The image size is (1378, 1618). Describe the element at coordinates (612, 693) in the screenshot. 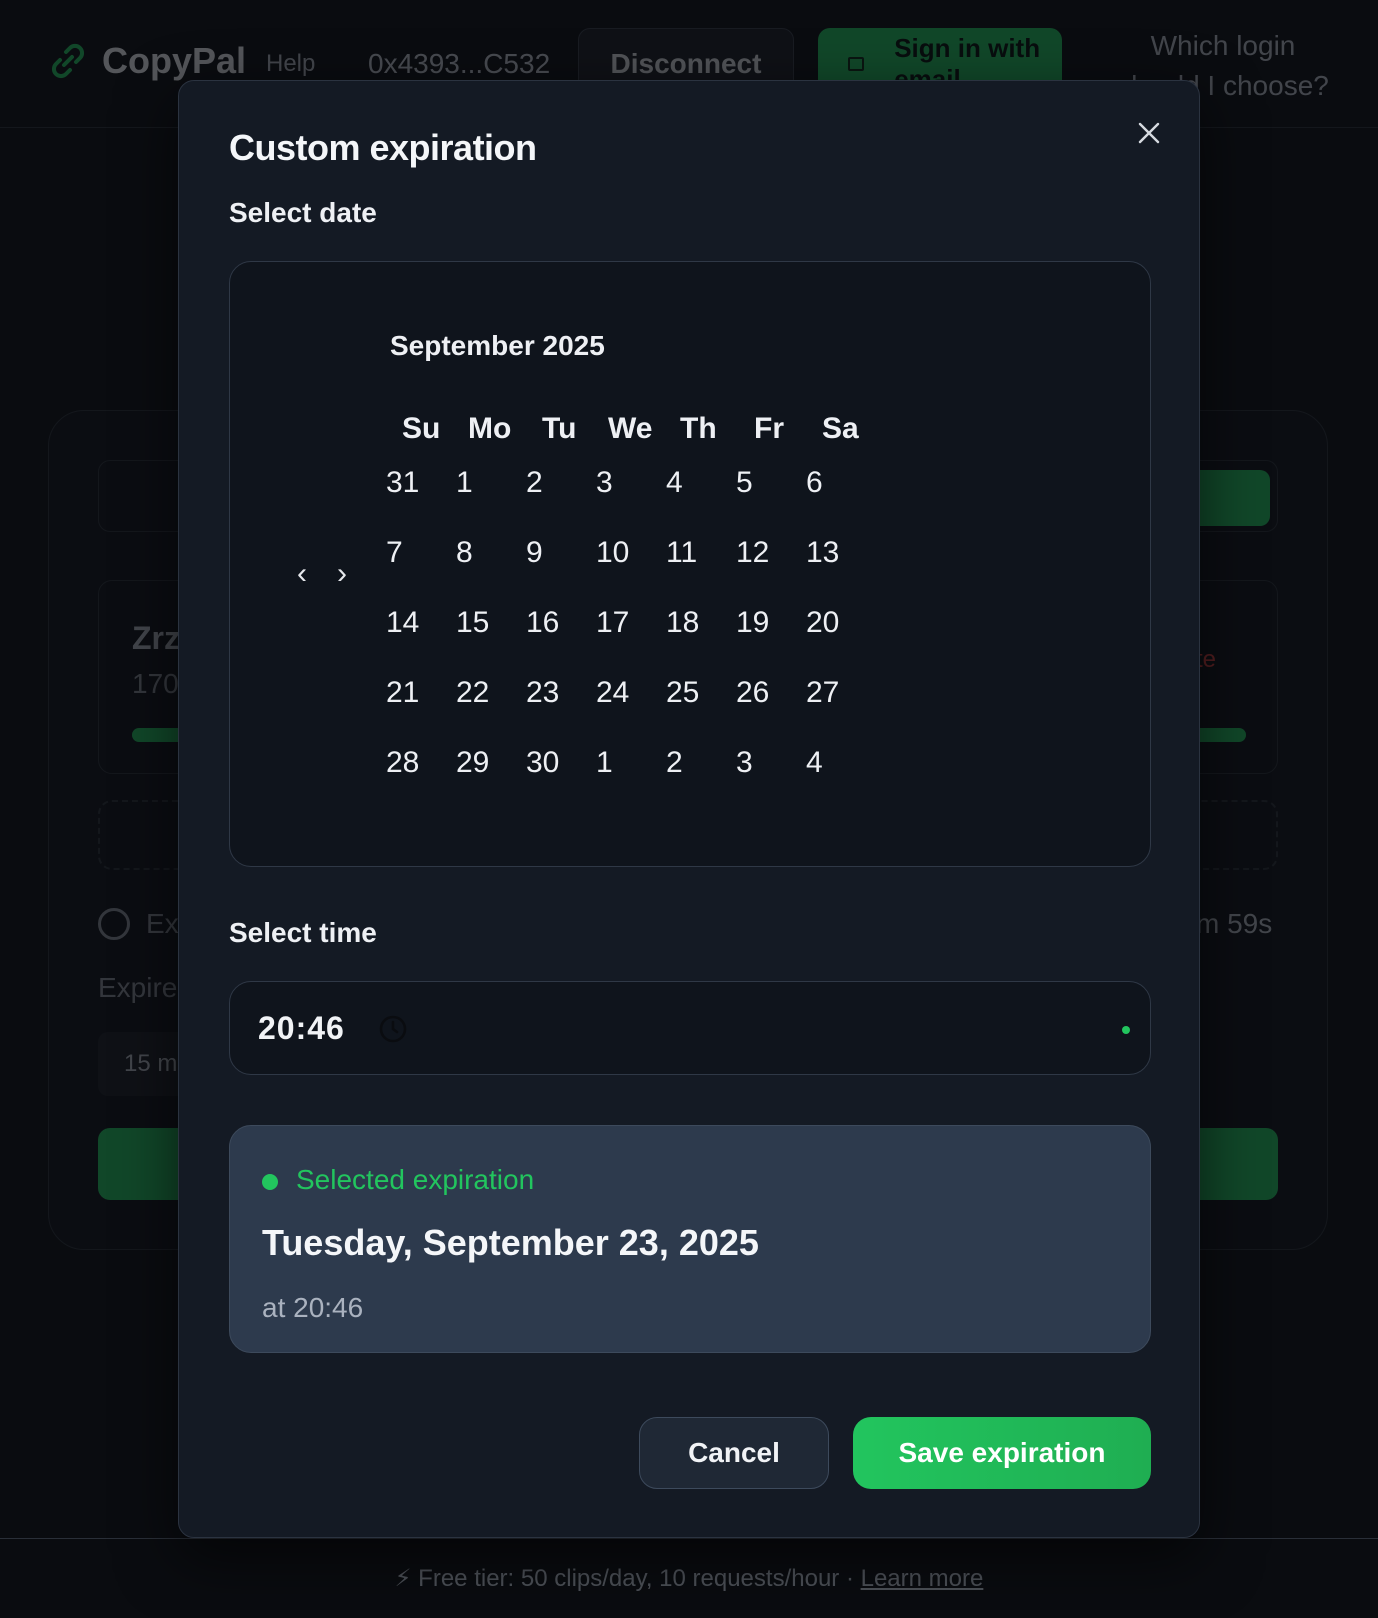

I see `calendar-day: 24` at that location.